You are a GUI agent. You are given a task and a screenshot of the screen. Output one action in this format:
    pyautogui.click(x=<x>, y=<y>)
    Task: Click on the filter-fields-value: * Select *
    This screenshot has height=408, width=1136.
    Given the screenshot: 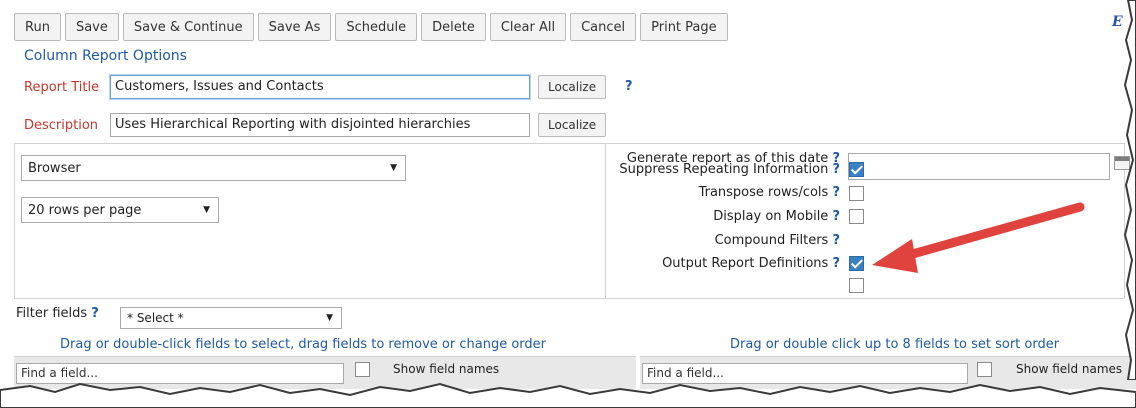 What is the action you would take?
    pyautogui.click(x=155, y=318)
    